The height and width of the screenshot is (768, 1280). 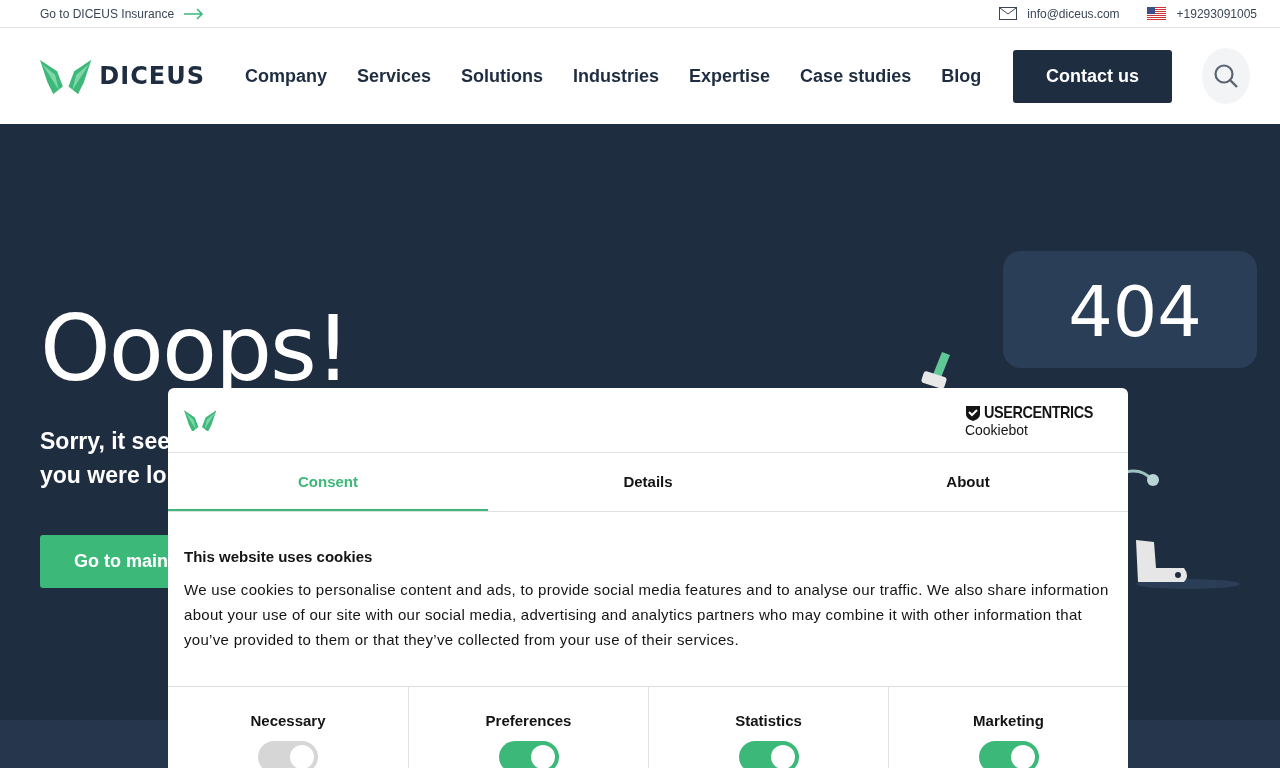 I want to click on nav-link: Company, so click(x=285, y=76).